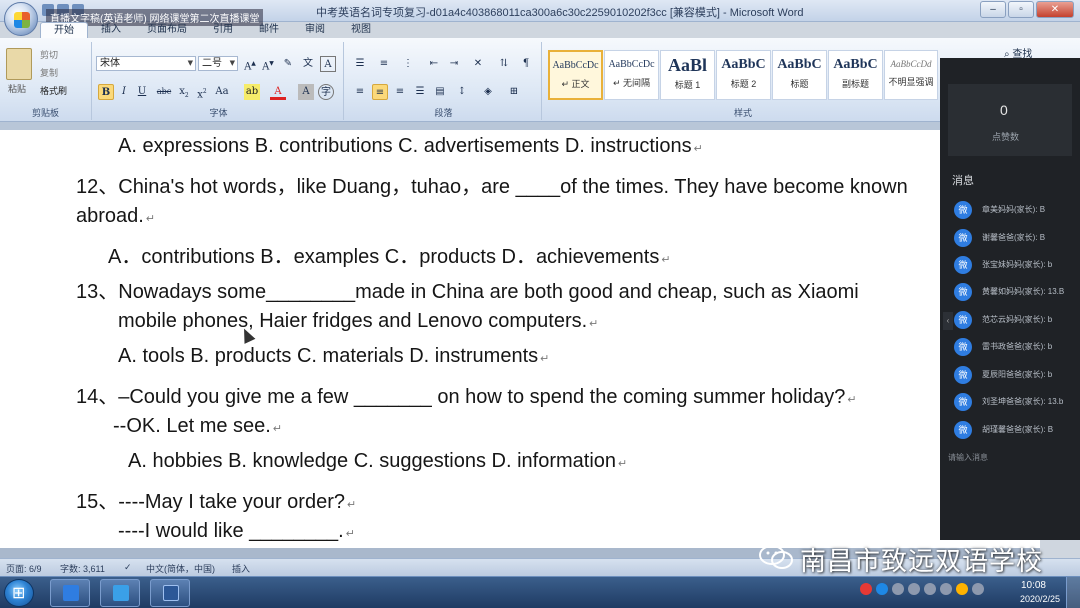 This screenshot has height=608, width=1080. What do you see at coordinates (252, 92) in the screenshot?
I see `highlight-color-icon: ab` at bounding box center [252, 92].